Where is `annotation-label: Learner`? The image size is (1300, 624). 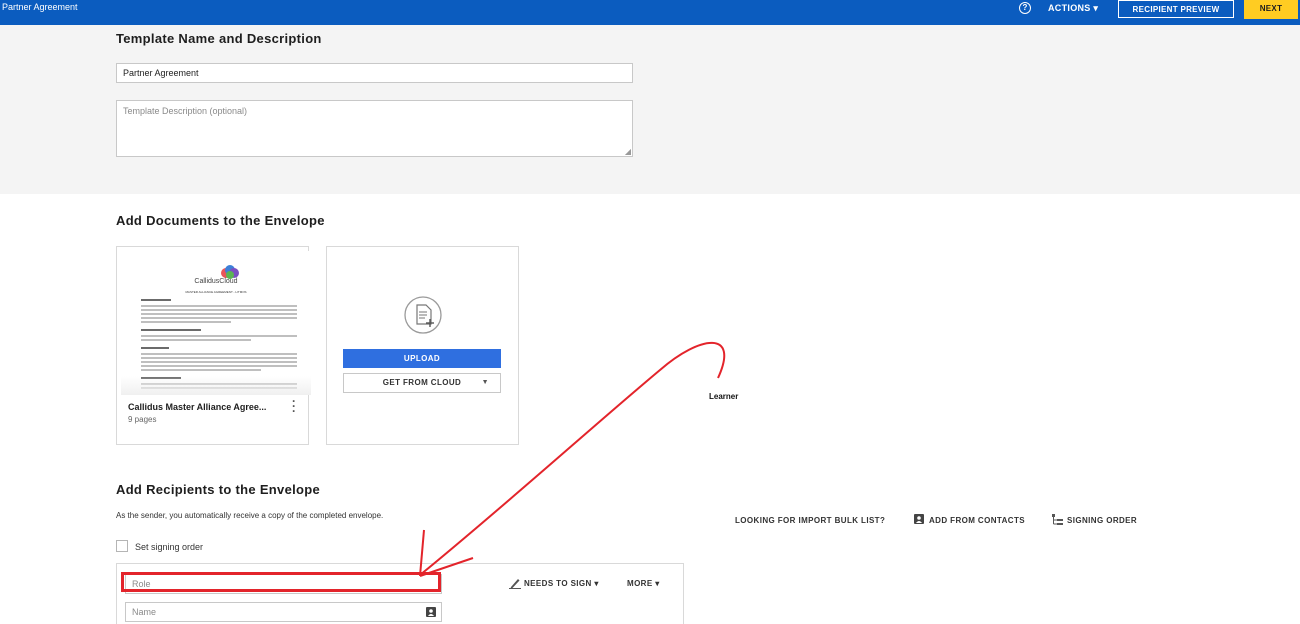 annotation-label: Learner is located at coordinates (724, 396).